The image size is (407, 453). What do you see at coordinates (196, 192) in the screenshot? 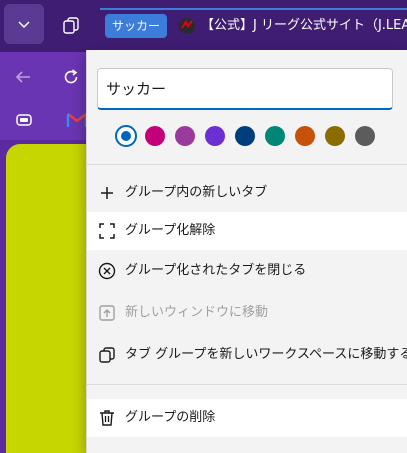
I see `menu-item-label: グループ内の新しいタブ` at bounding box center [196, 192].